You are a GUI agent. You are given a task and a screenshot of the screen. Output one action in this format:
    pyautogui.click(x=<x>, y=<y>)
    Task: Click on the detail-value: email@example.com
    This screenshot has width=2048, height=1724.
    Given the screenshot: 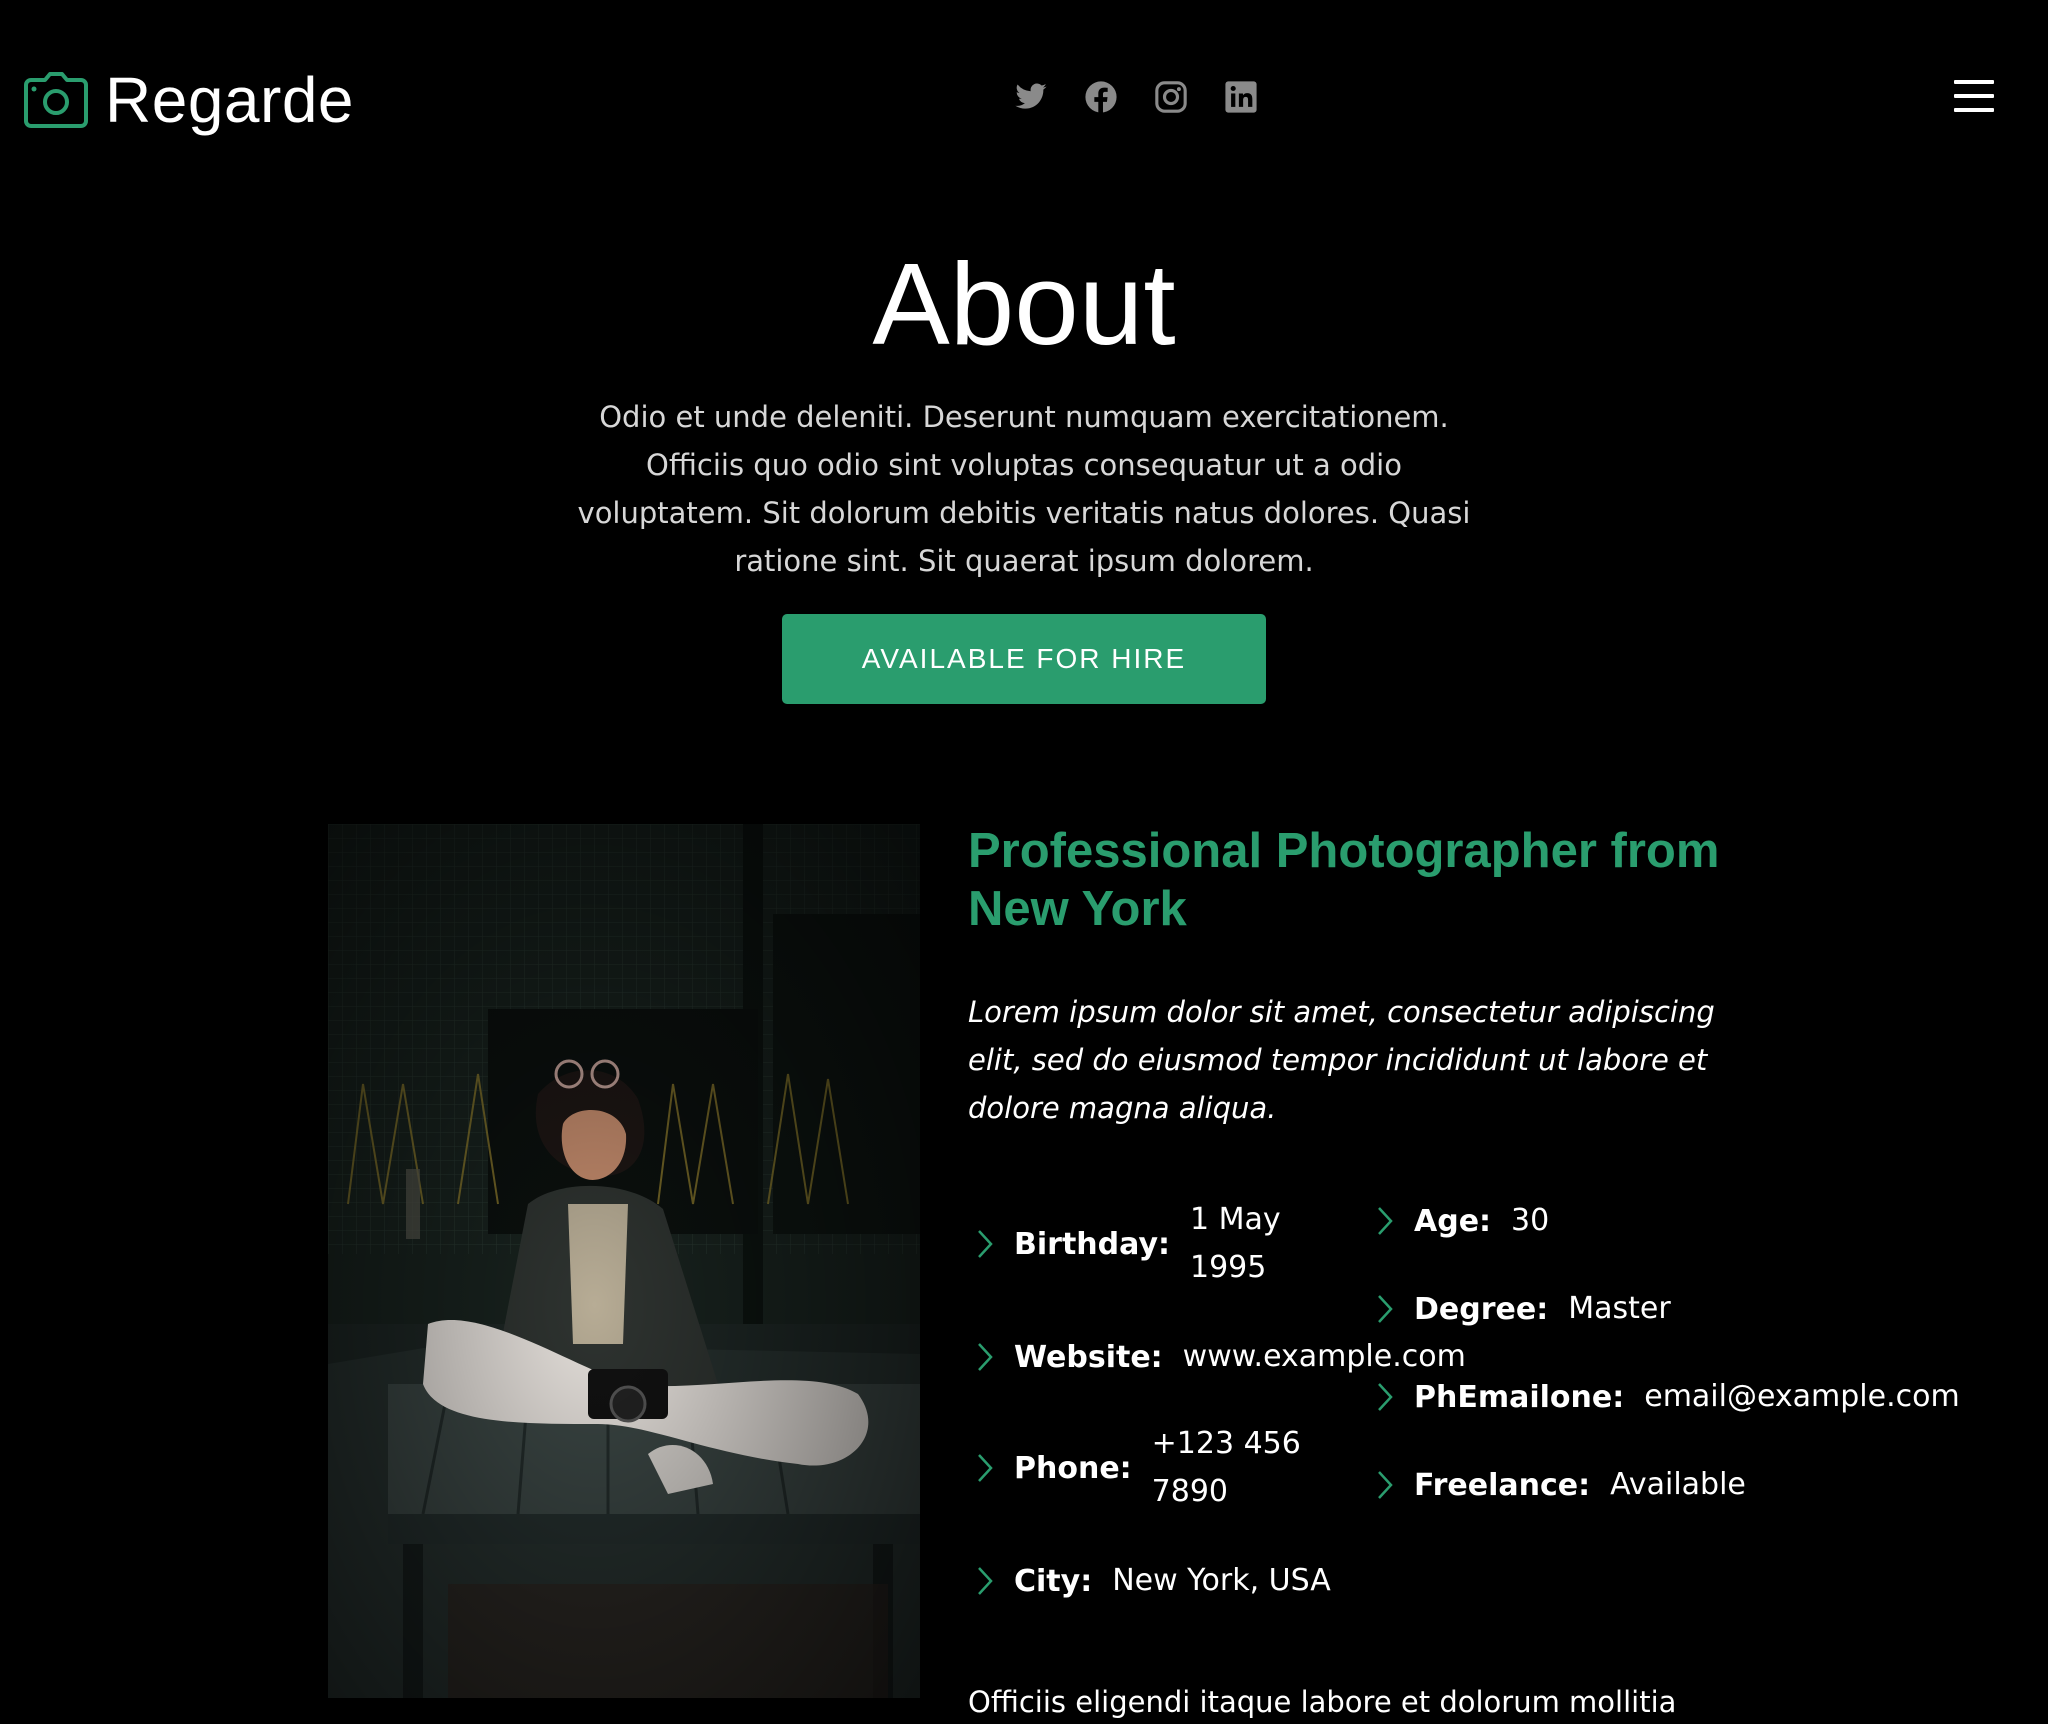 What is the action you would take?
    pyautogui.click(x=1802, y=1396)
    